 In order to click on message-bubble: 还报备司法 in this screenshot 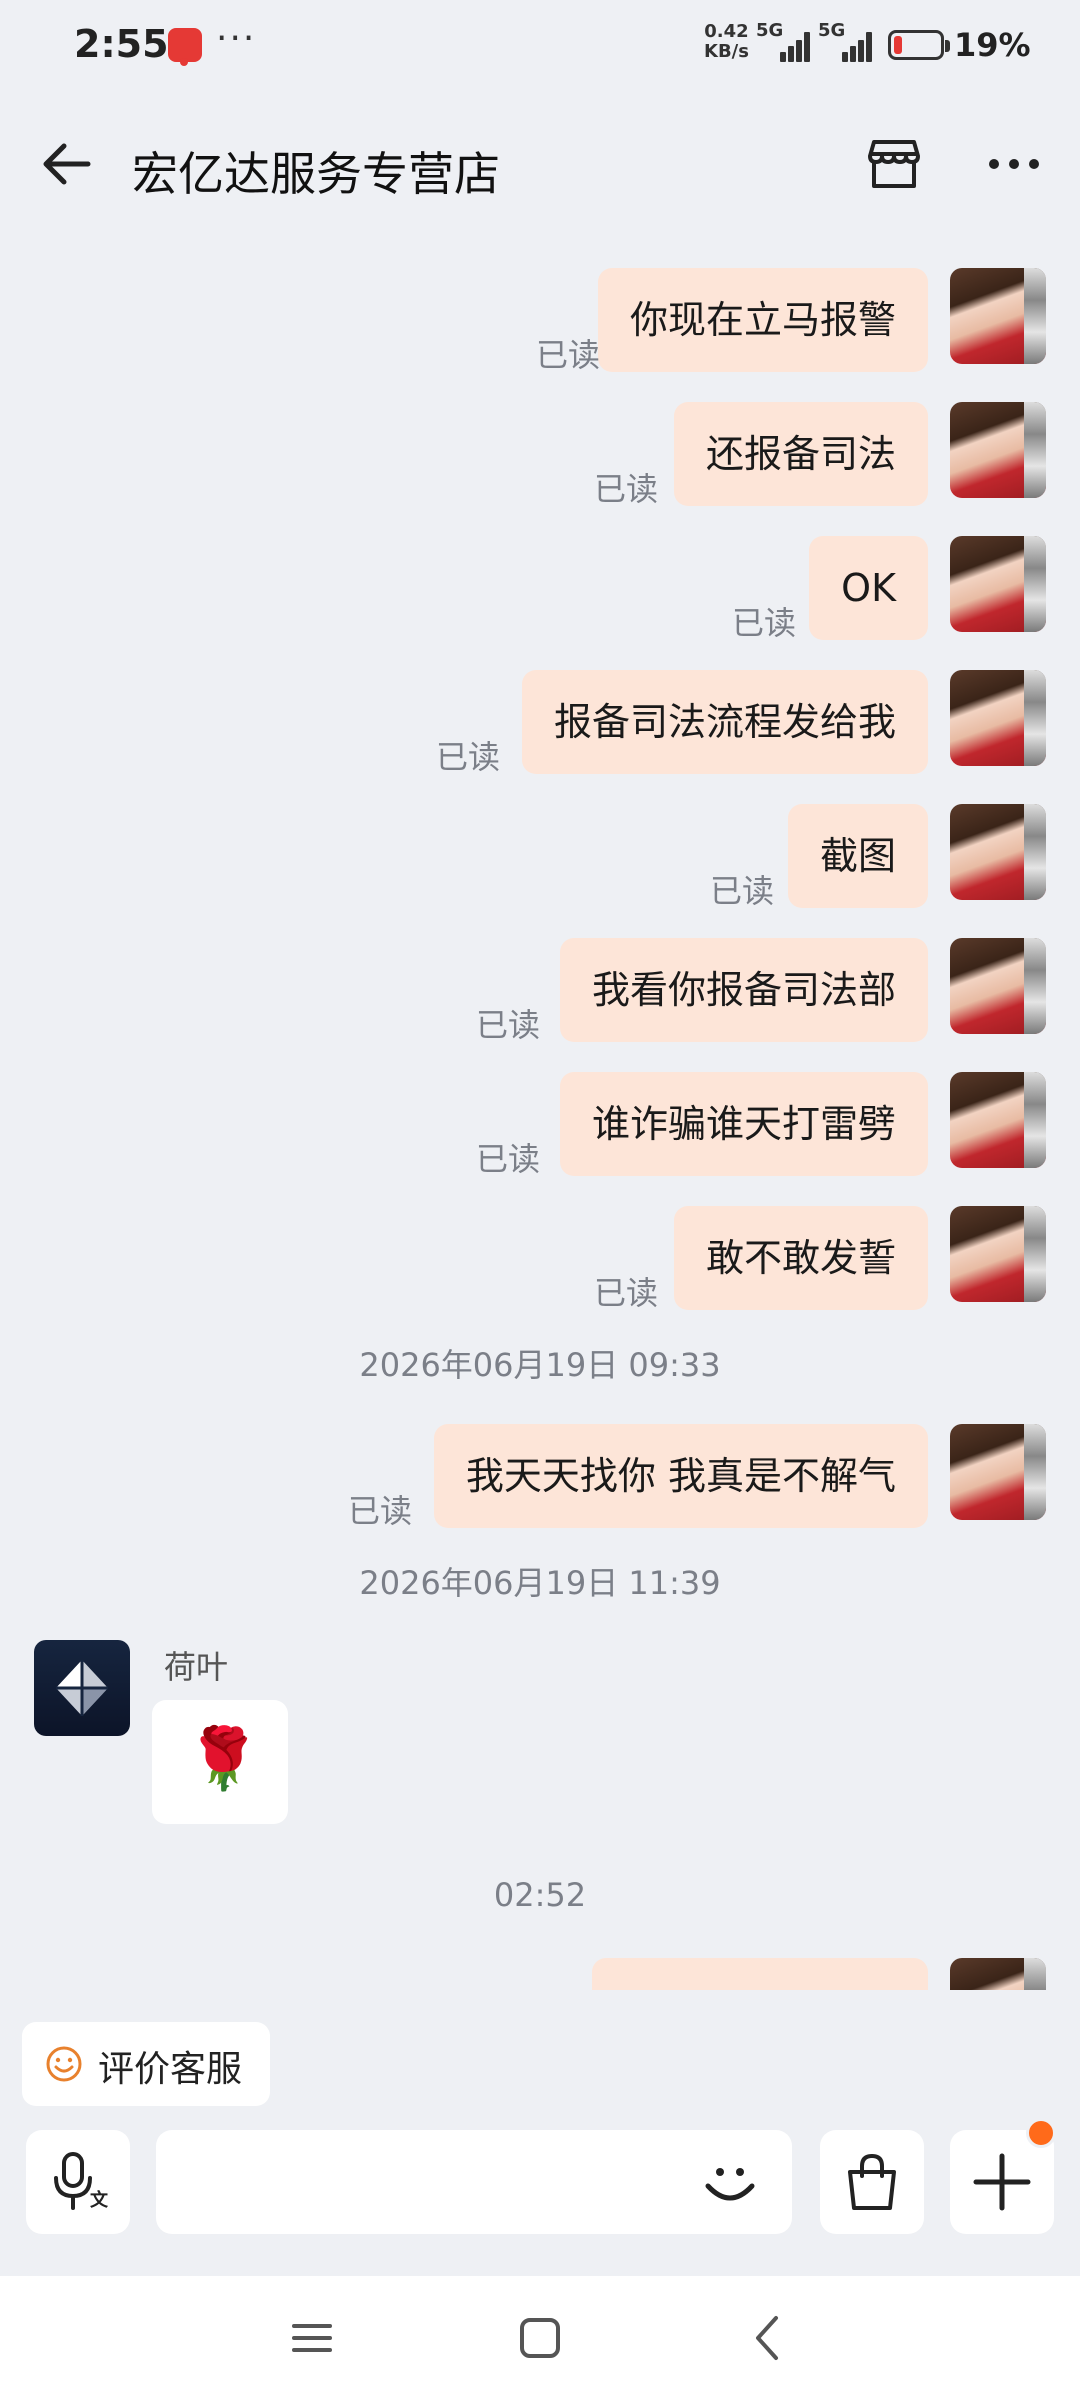, I will do `click(800, 454)`.